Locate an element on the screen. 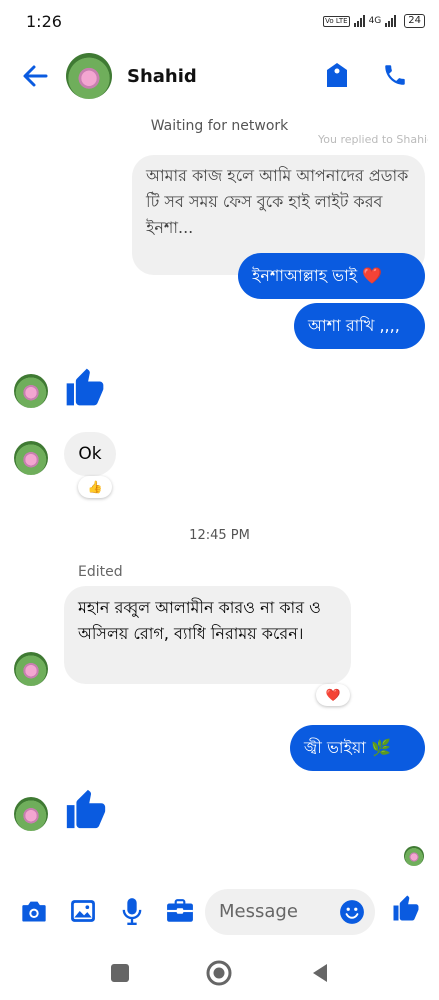 Image resolution: width=439 pixels, height=1000 pixels. network-type: 4G is located at coordinates (375, 21).